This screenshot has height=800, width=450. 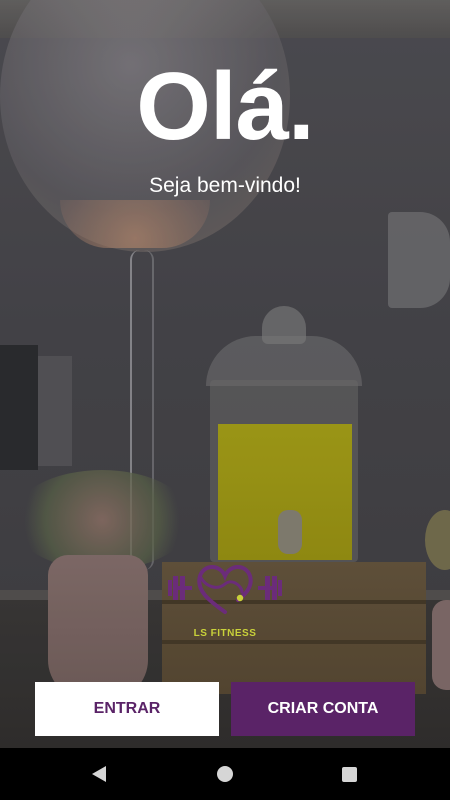 I want to click on nav-back-button, so click(x=99, y=774).